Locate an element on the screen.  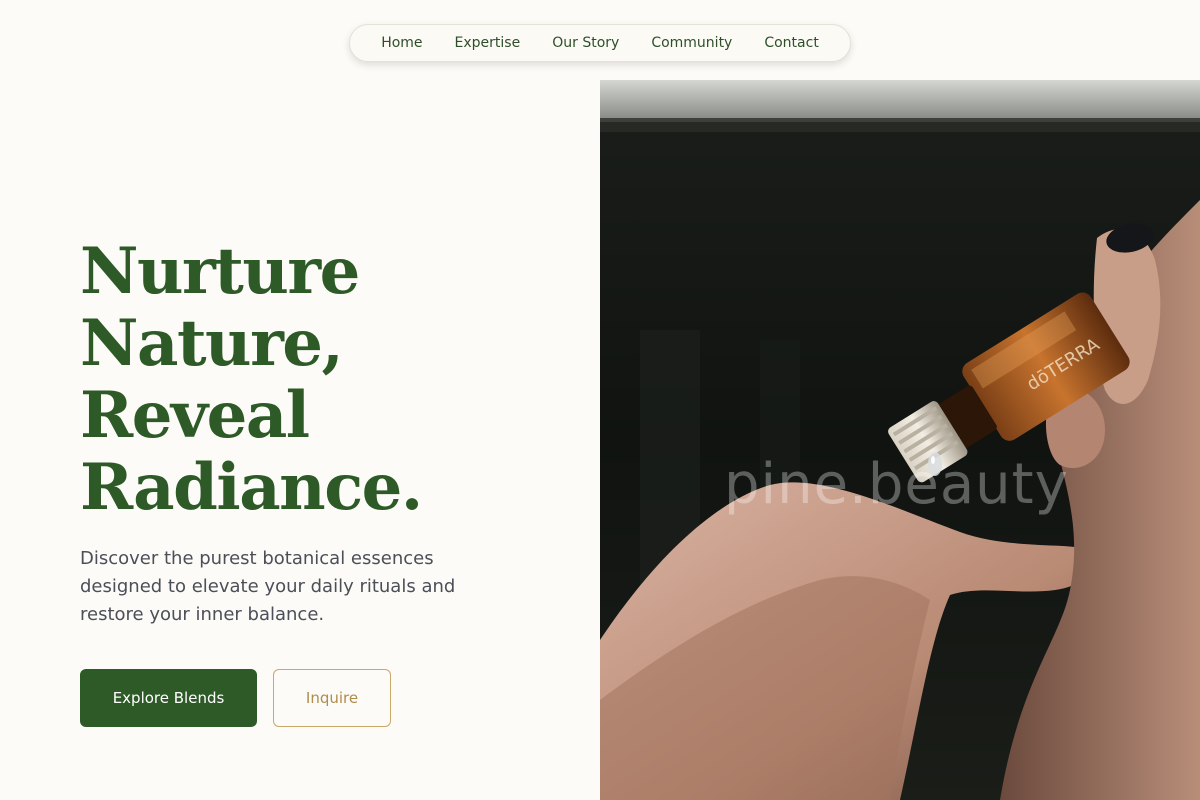
hero-title-line: Reveal is located at coordinates (195, 415).